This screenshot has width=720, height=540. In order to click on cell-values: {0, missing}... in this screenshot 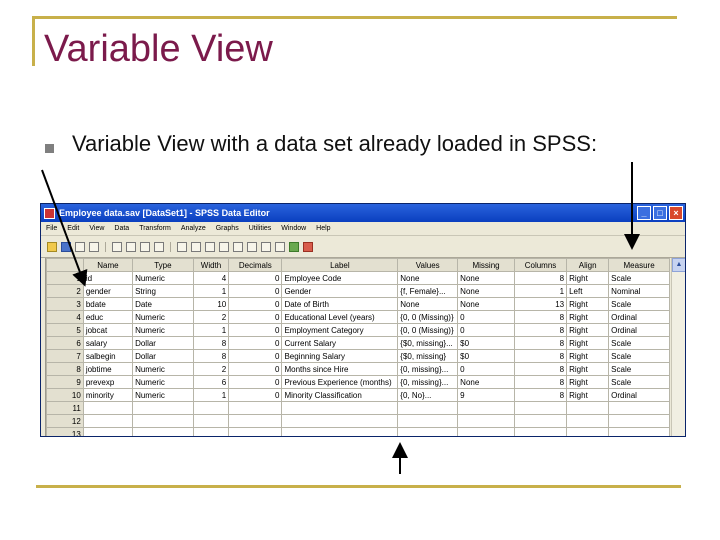, I will do `click(428, 382)`.